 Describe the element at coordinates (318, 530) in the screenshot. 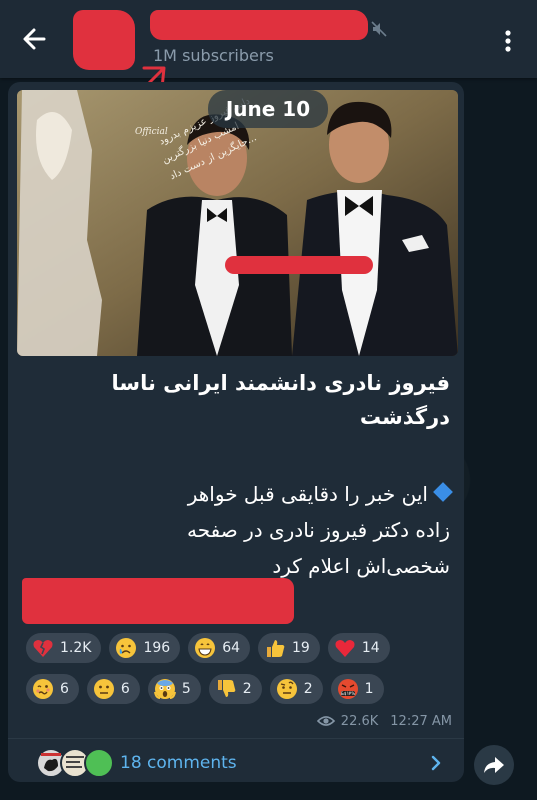

I see `body-line: زاده دکتر فیروز نادری در صفحه` at that location.